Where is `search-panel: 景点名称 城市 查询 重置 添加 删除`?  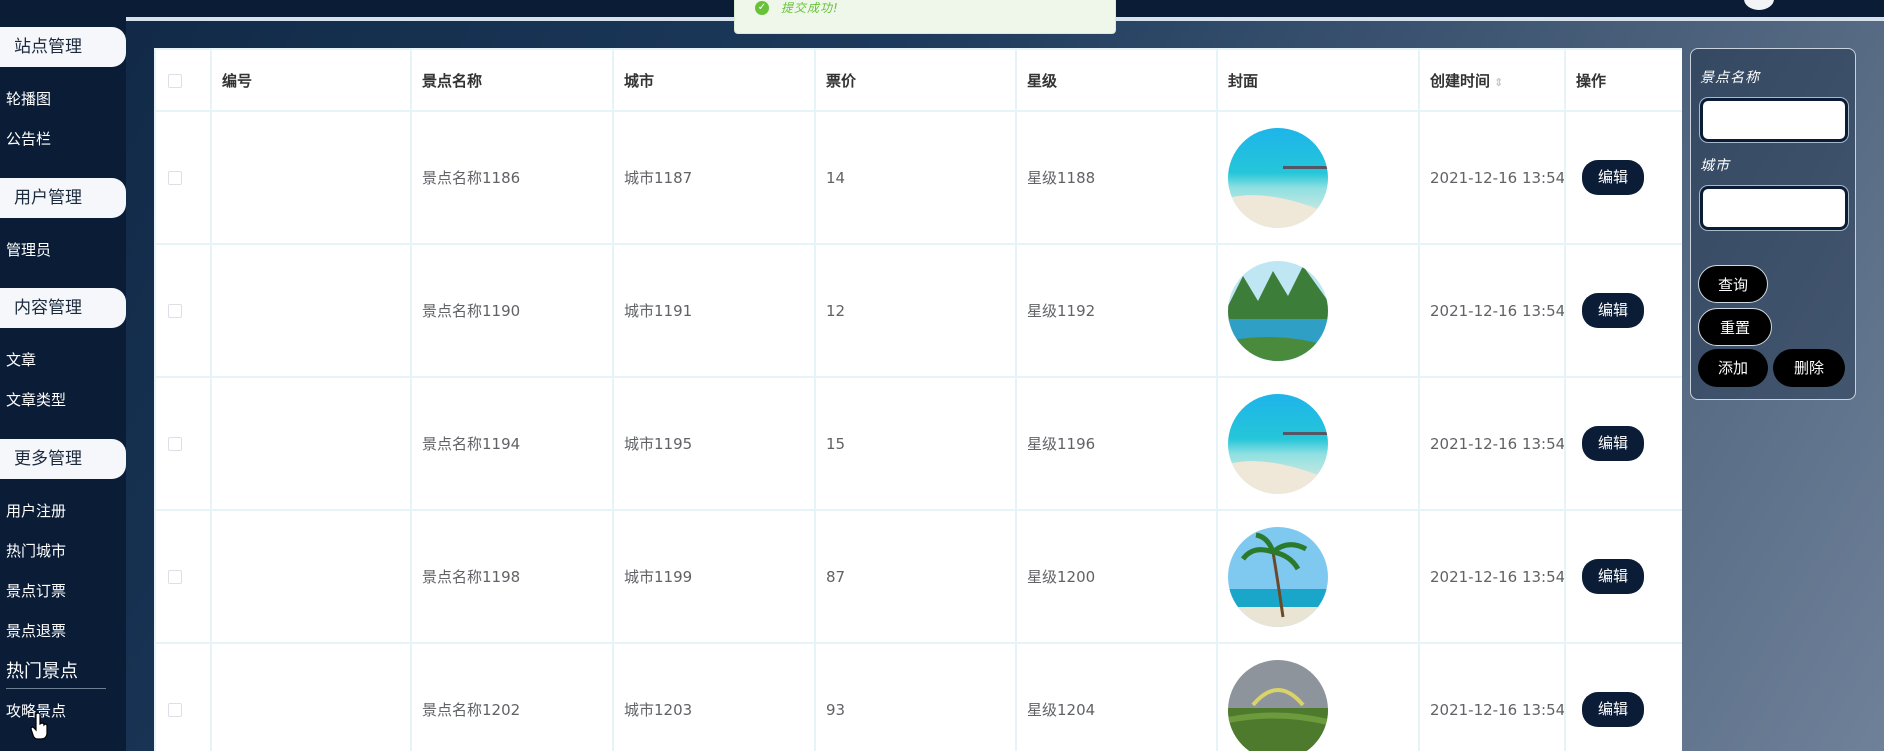
search-panel: 景点名称 城市 查询 重置 添加 删除 is located at coordinates (1773, 224).